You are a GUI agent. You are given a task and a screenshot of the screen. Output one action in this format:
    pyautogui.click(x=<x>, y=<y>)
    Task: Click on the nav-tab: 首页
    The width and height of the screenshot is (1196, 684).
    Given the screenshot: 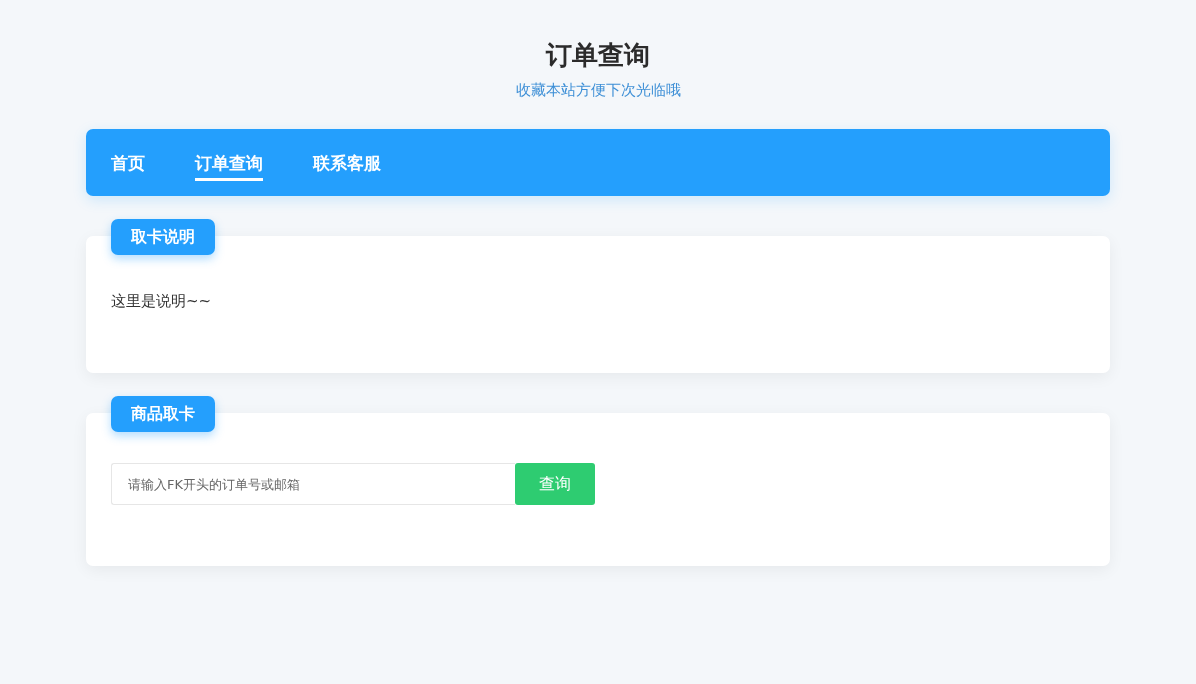 What is the action you would take?
    pyautogui.click(x=128, y=164)
    